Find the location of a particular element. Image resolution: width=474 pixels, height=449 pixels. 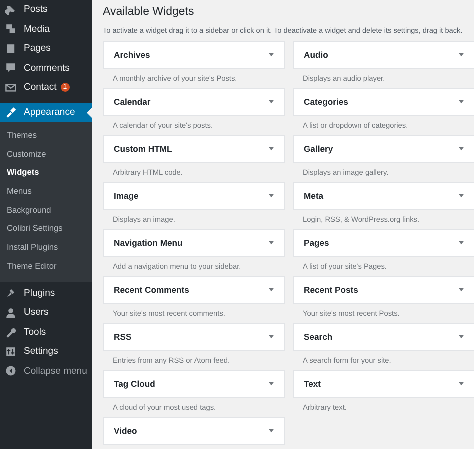

widget-item: Audio is located at coordinates (383, 55).